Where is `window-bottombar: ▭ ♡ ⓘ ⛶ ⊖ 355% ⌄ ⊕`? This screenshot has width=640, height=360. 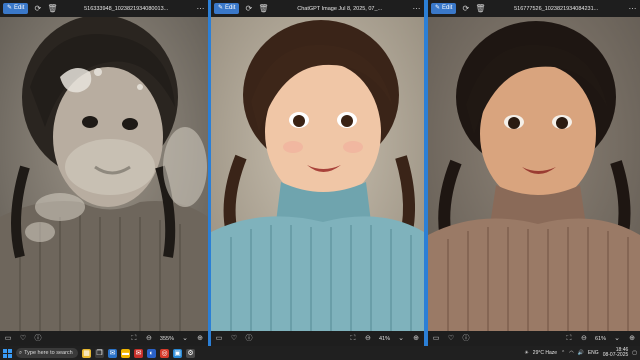
window-bottombar: ▭ ♡ ⓘ ⛶ ⊖ 355% ⌄ ⊕ is located at coordinates (104, 338).